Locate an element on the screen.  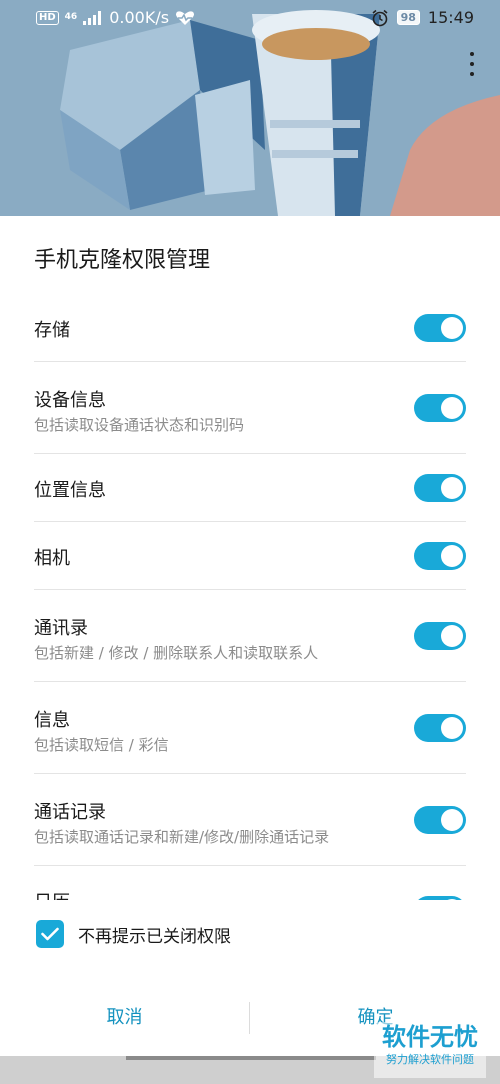
dont-show-again-checkbox is located at coordinates (50, 934).